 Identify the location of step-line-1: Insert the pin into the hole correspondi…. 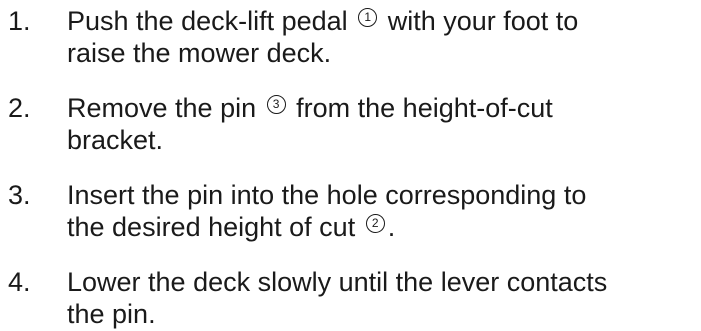
(327, 195).